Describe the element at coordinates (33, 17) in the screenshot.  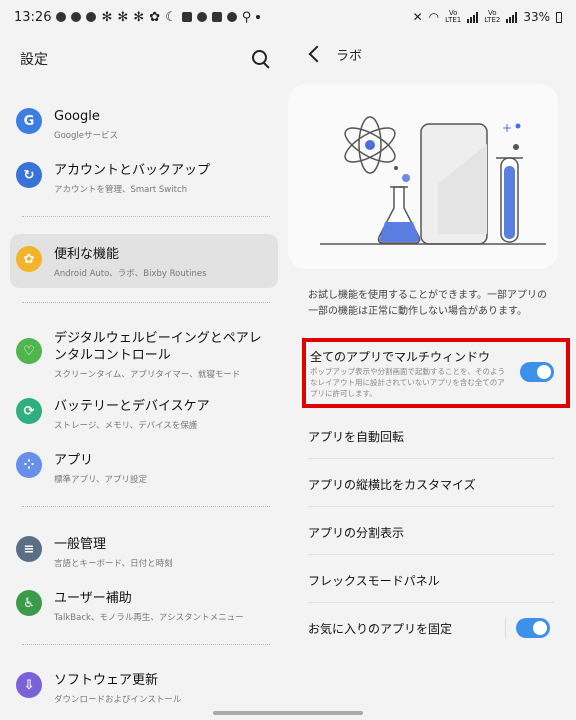
I see `clock: 13:26` at that location.